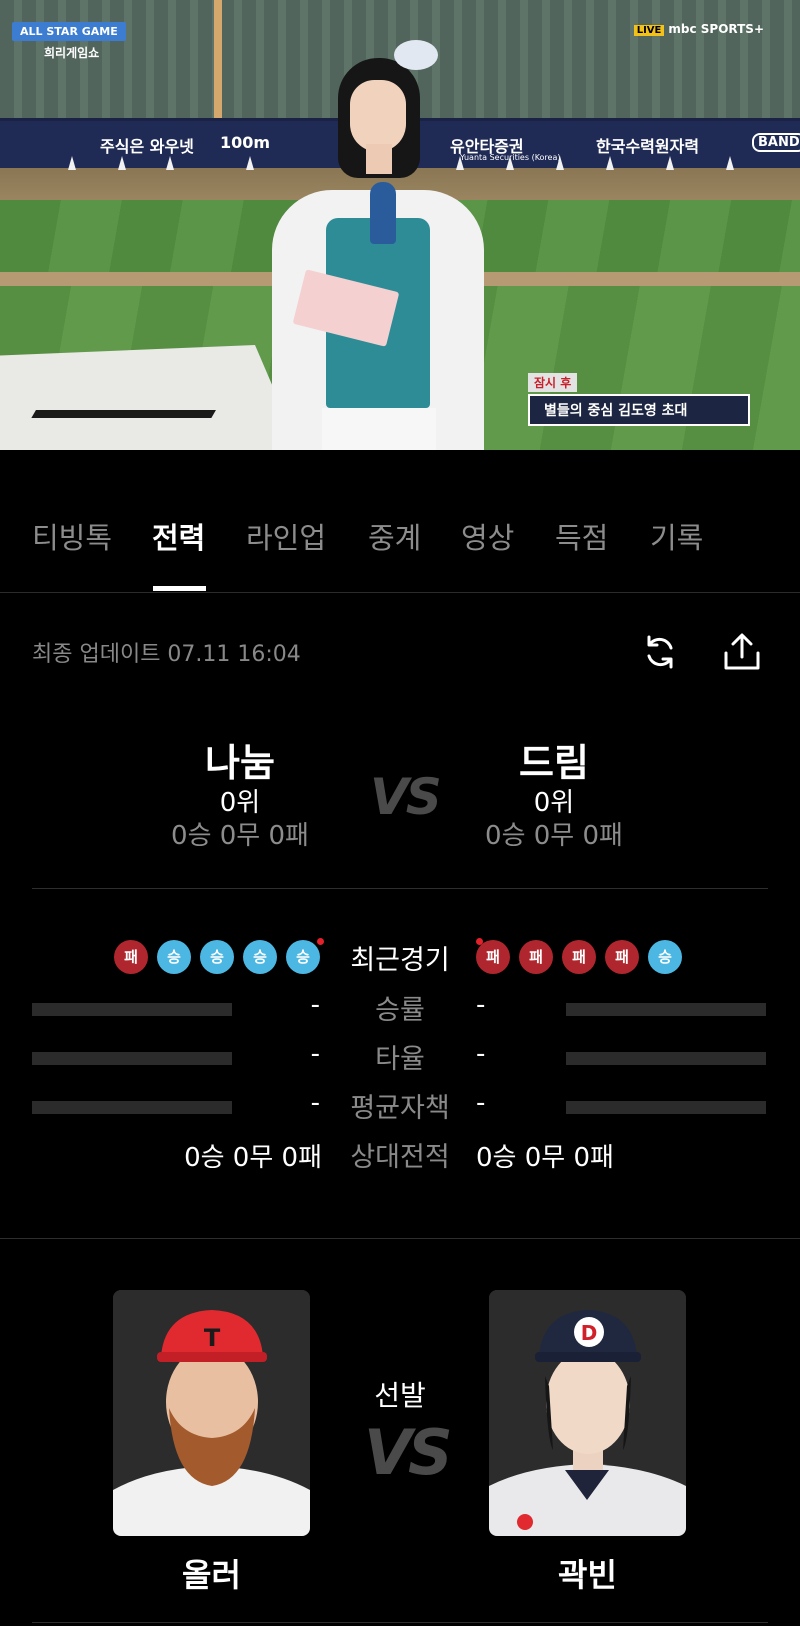 The width and height of the screenshot is (800, 1626). What do you see at coordinates (132, 1009) in the screenshot?
I see `home-win-rate-bar` at bounding box center [132, 1009].